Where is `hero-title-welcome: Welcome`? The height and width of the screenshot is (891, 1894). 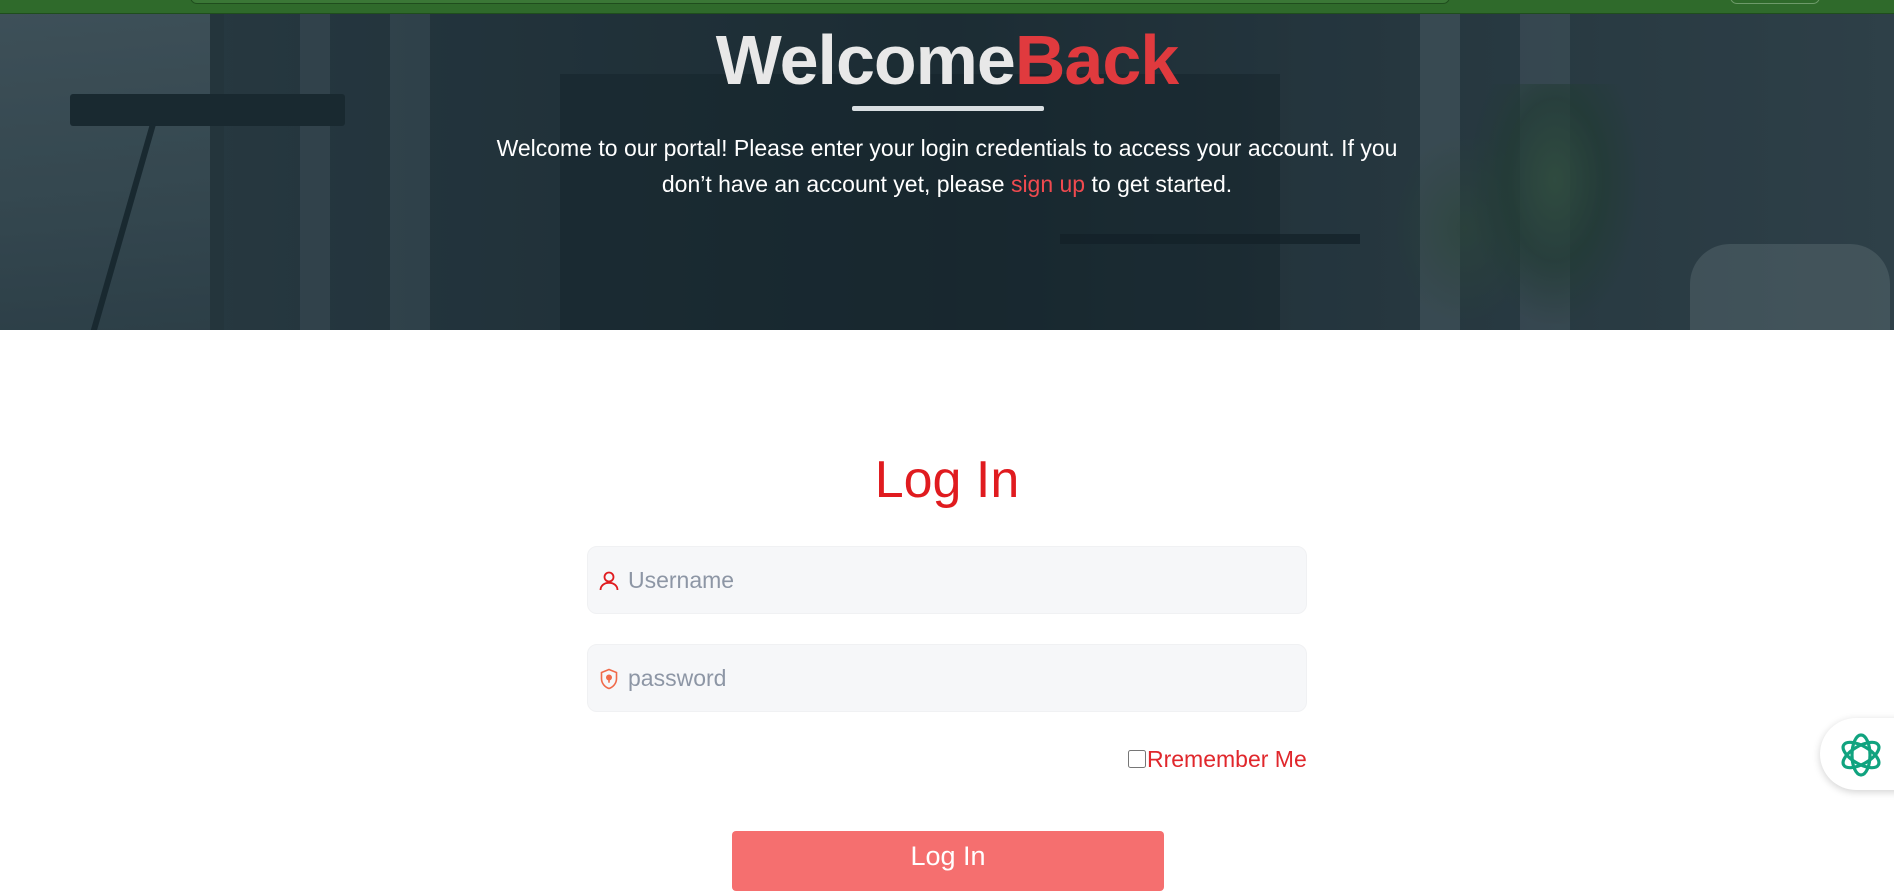 hero-title-welcome: Welcome is located at coordinates (865, 60).